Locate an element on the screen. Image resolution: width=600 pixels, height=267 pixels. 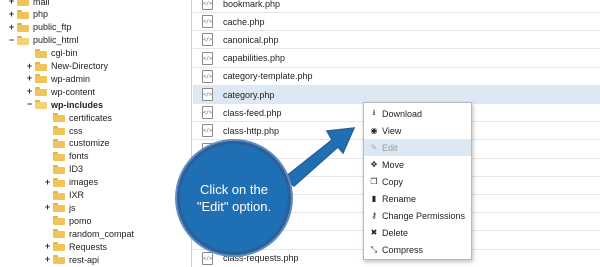
callout-line-1: Click on the is located at coordinates (234, 189).